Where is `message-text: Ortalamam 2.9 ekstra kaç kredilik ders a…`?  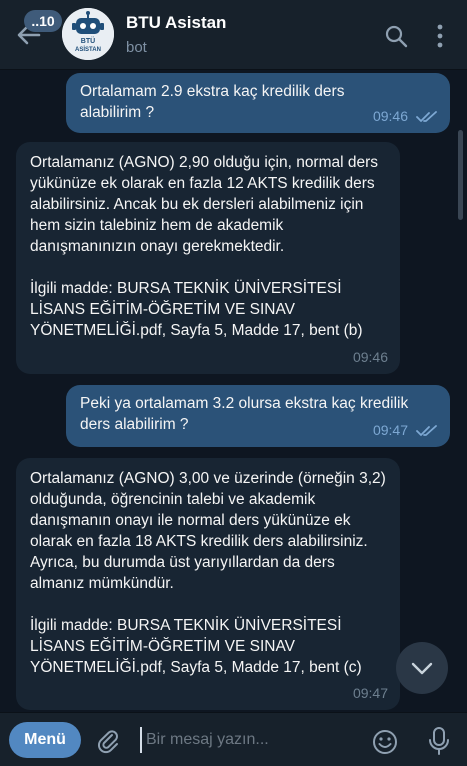
message-text: Ortalamam 2.9 ekstra kaç kredilik ders a… is located at coordinates (212, 102).